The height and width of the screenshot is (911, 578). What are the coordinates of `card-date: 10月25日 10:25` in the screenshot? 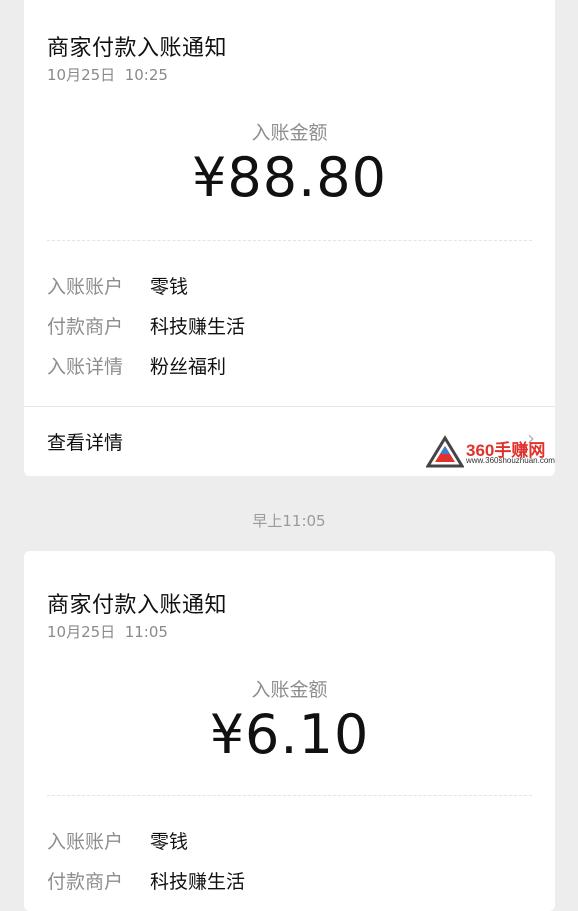 It's located at (107, 75).